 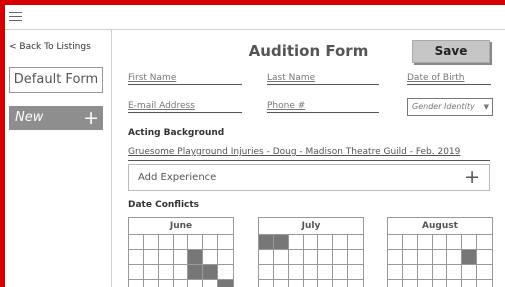 What do you see at coordinates (323, 105) in the screenshot?
I see `phone-field: Phone #` at bounding box center [323, 105].